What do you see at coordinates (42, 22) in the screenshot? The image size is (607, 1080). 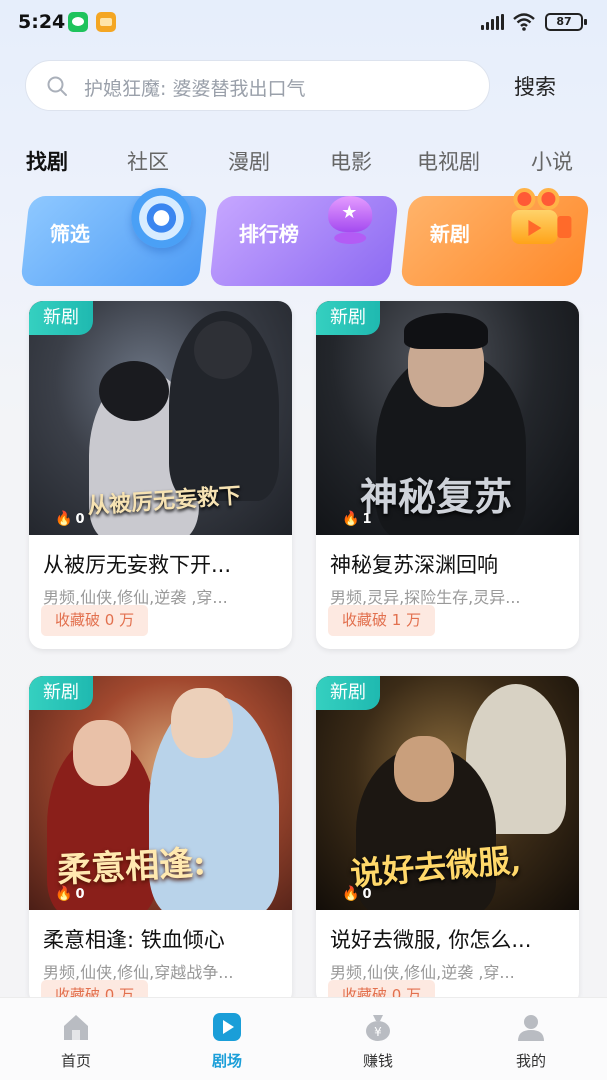 I see `status-time: 5:24` at bounding box center [42, 22].